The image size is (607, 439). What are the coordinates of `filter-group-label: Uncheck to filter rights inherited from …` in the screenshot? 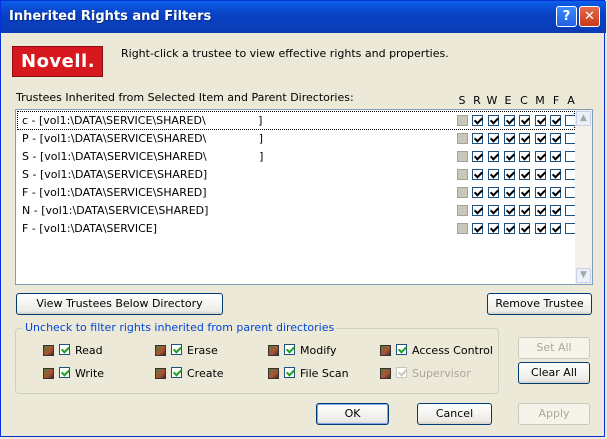 It's located at (180, 327).